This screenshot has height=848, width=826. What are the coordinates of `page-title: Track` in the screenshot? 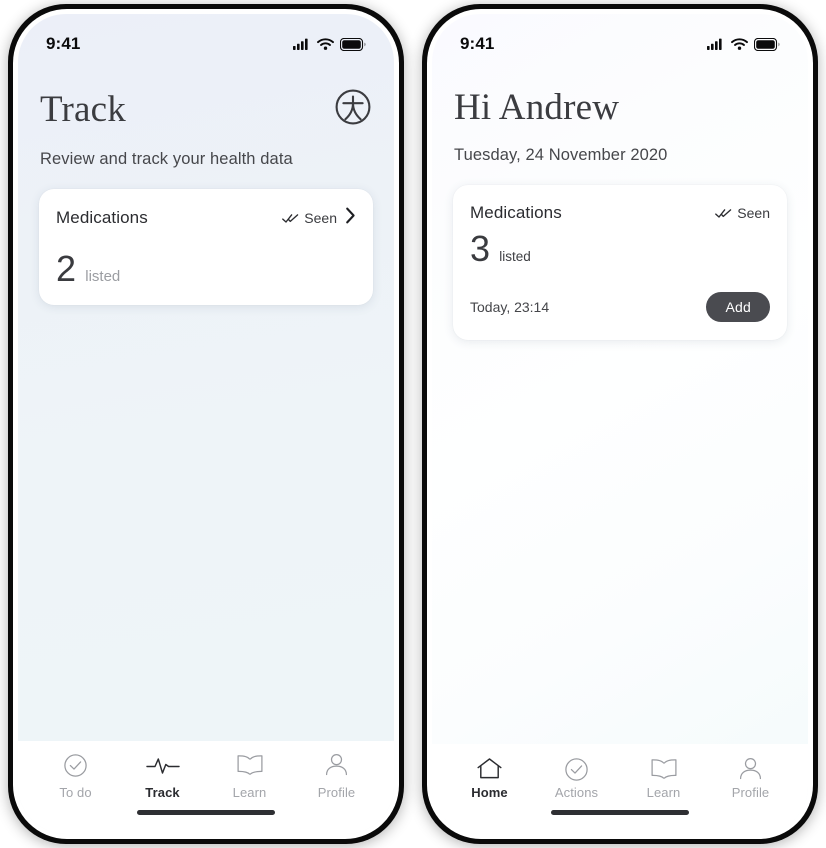 It's located at (83, 109).